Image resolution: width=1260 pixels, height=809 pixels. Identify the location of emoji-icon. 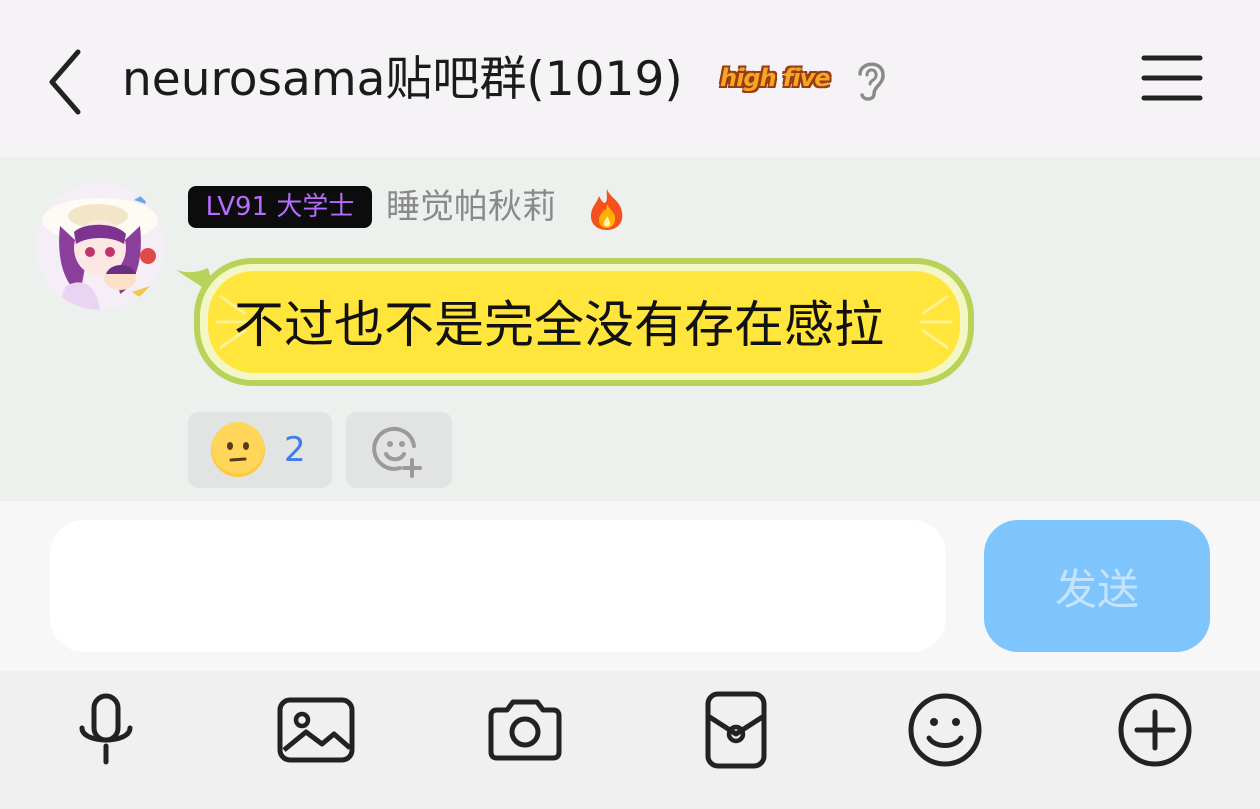
(945, 730).